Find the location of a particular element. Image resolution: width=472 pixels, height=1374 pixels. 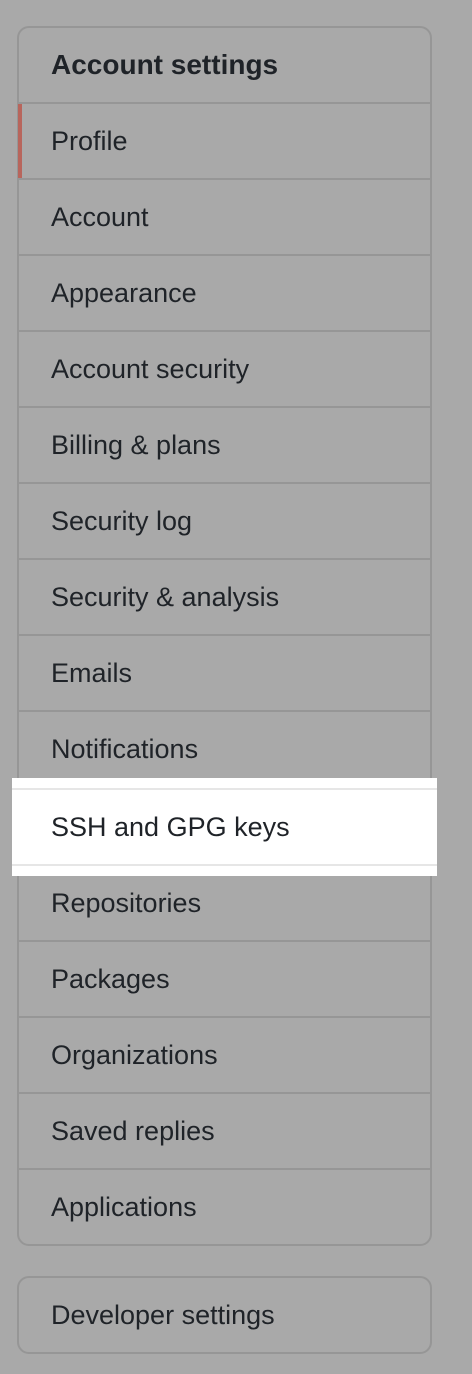

menu-item-account: Account is located at coordinates (224, 218).